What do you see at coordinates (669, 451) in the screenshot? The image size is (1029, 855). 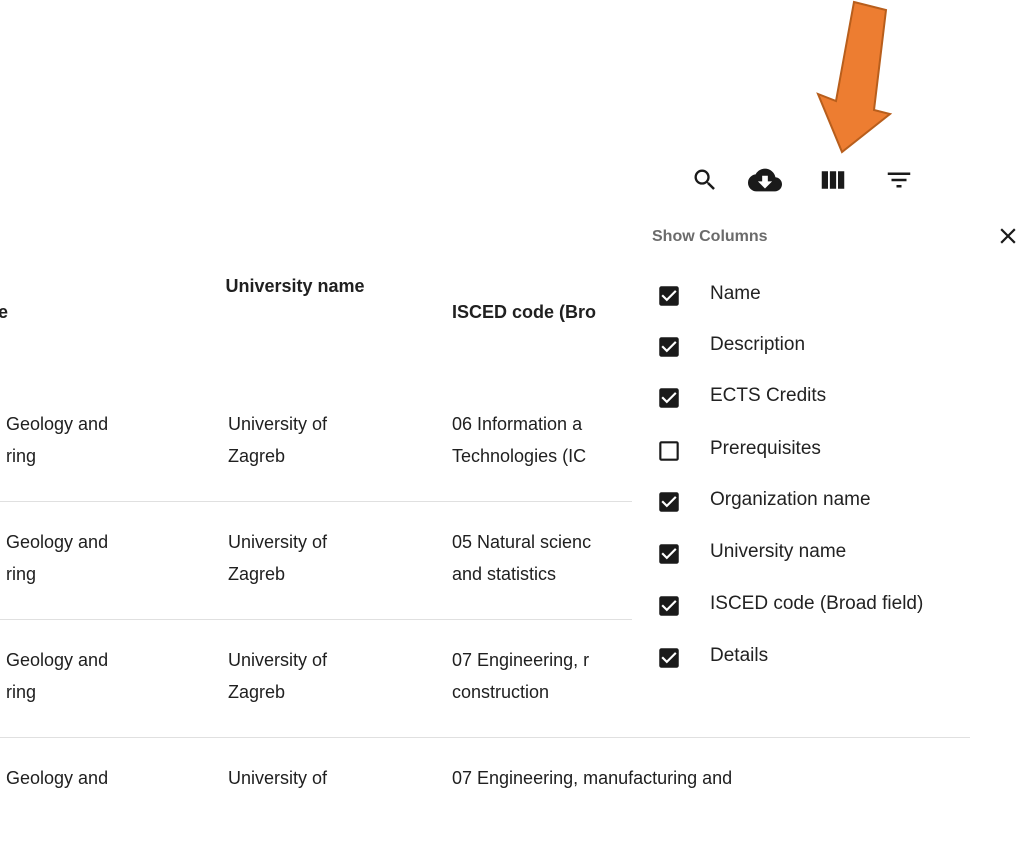 I see `checkbox-unchecked-icon` at bounding box center [669, 451].